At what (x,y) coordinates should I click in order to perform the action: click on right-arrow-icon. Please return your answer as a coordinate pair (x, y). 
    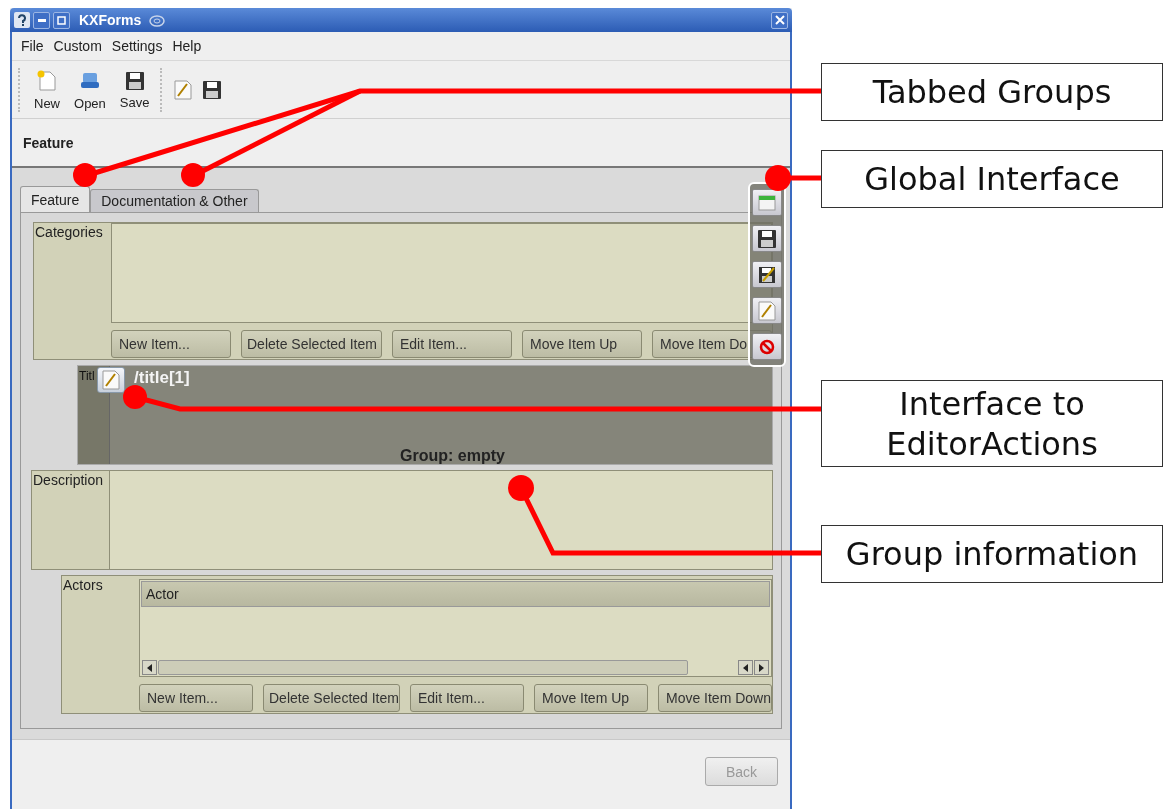
    Looking at the image, I should click on (761, 667).